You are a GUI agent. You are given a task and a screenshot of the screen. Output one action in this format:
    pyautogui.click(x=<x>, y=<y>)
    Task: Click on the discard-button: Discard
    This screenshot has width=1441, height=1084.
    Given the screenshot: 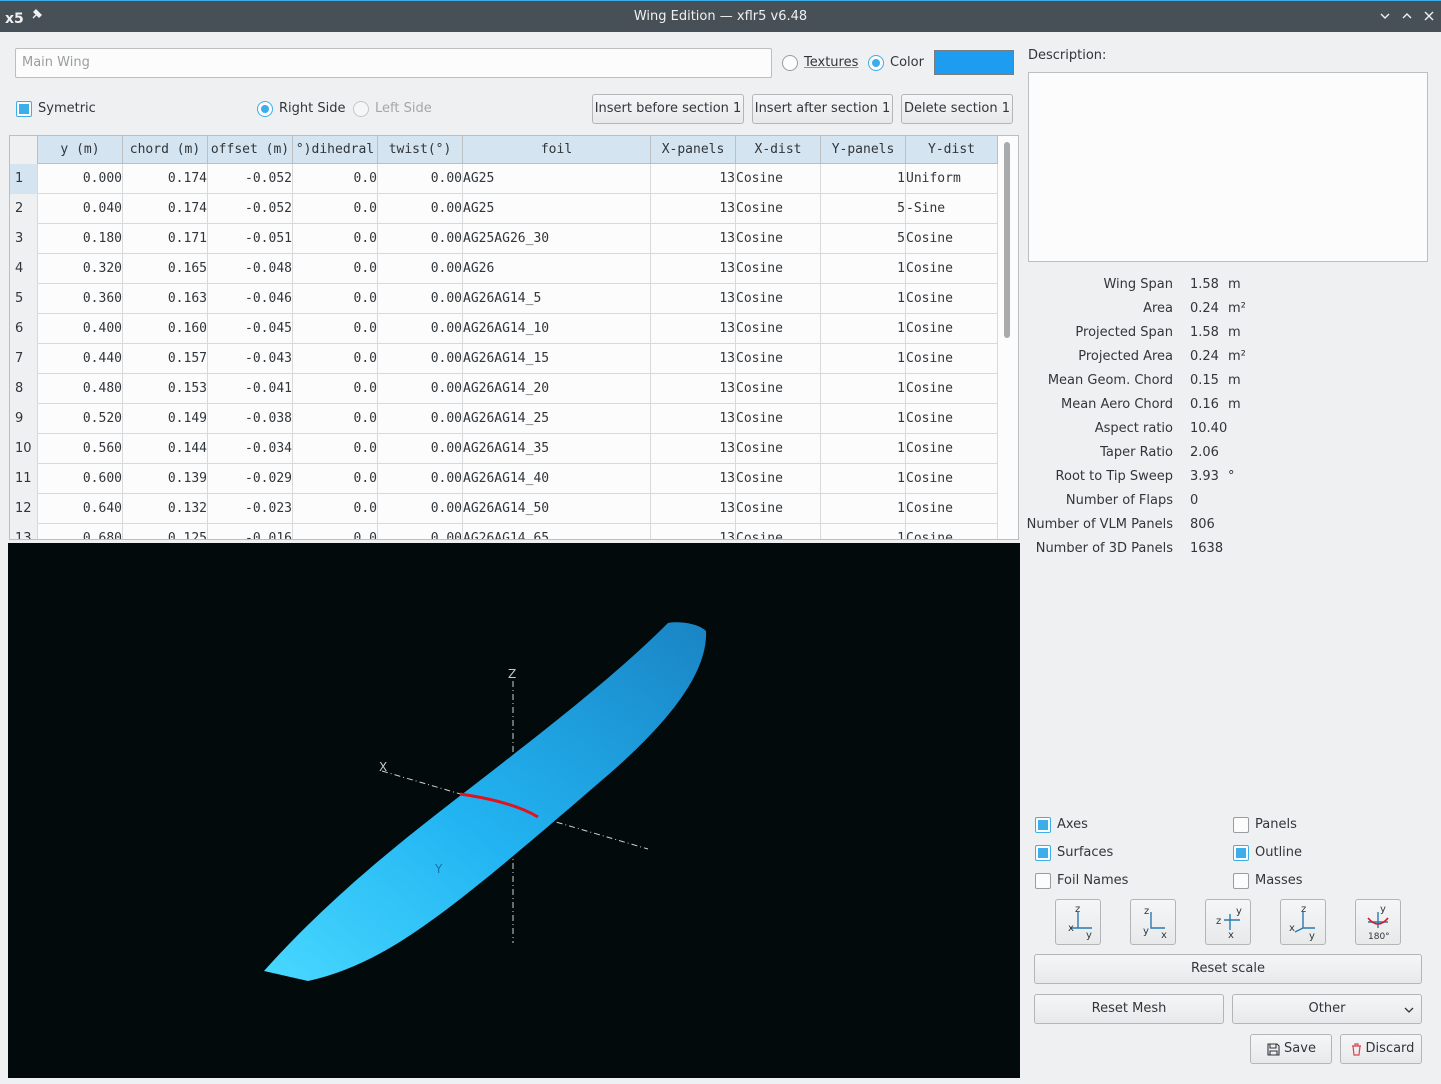 What is the action you would take?
    pyautogui.click(x=1381, y=1049)
    